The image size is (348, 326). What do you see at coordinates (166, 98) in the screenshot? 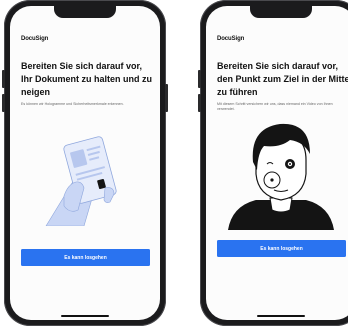
I see `power-button` at bounding box center [166, 98].